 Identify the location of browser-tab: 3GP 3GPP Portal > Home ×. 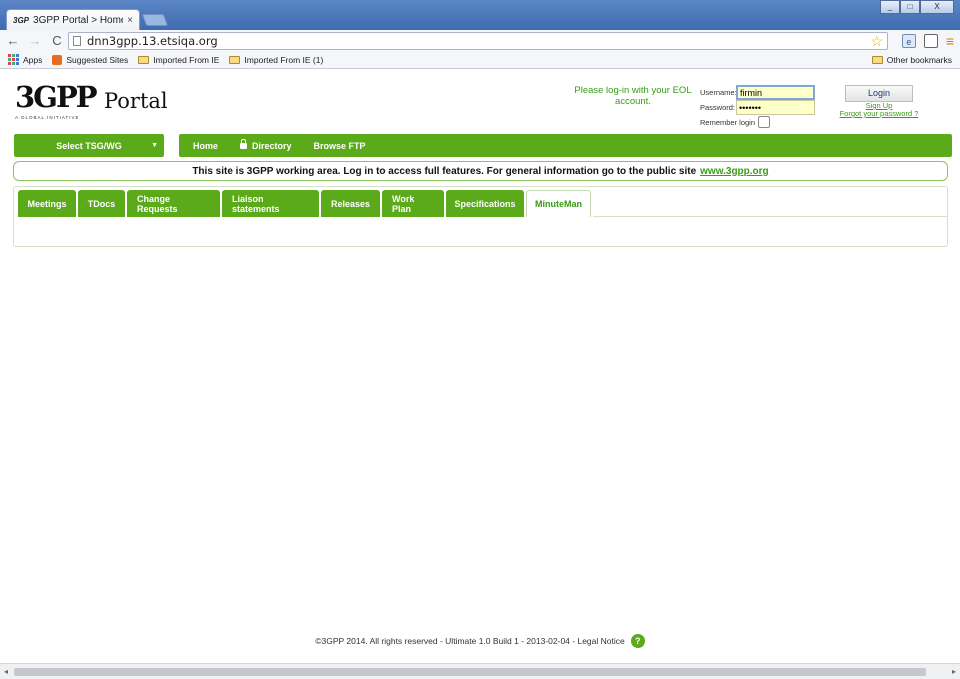
(73, 19).